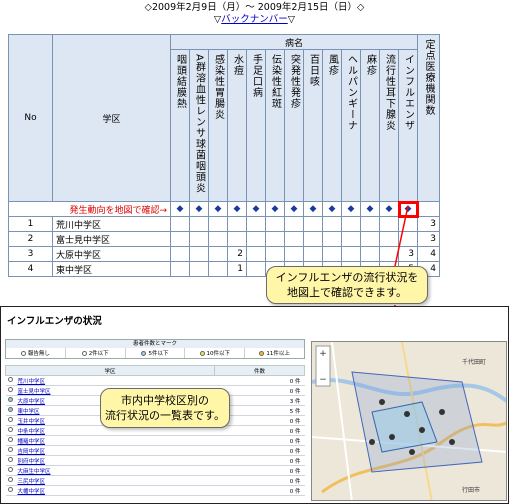  What do you see at coordinates (155, 344) in the screenshot?
I see `legend-title: 患者件数とマーク` at bounding box center [155, 344].